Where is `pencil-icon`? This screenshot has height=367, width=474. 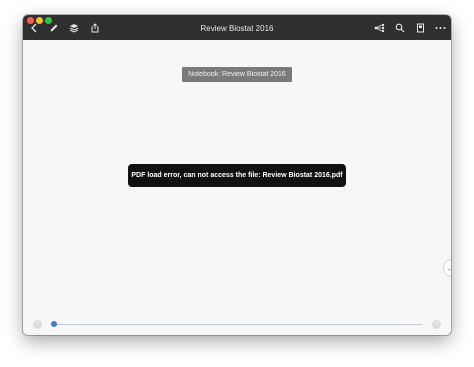 pencil-icon is located at coordinates (54, 27).